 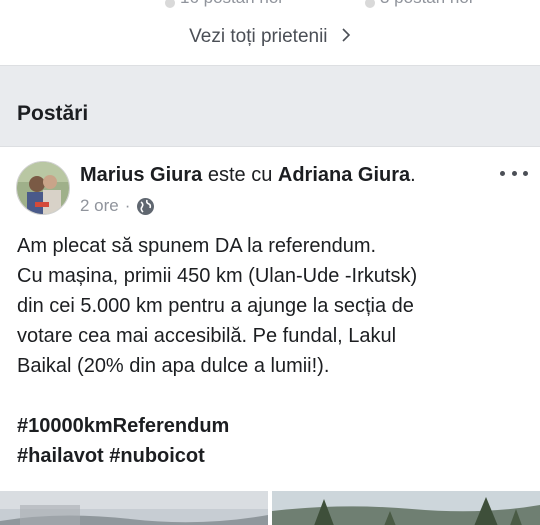 I want to click on post-meta: 2 ore ·, so click(x=117, y=206).